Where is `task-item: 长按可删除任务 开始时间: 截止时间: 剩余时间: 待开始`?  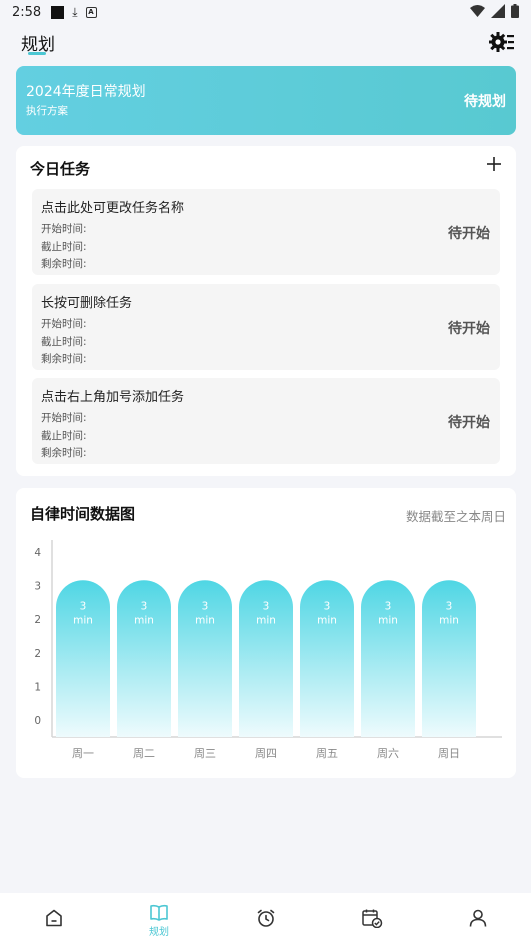
task-item: 长按可删除任务 开始时间: 截止时间: 剩余时间: 待开始 is located at coordinates (266, 327).